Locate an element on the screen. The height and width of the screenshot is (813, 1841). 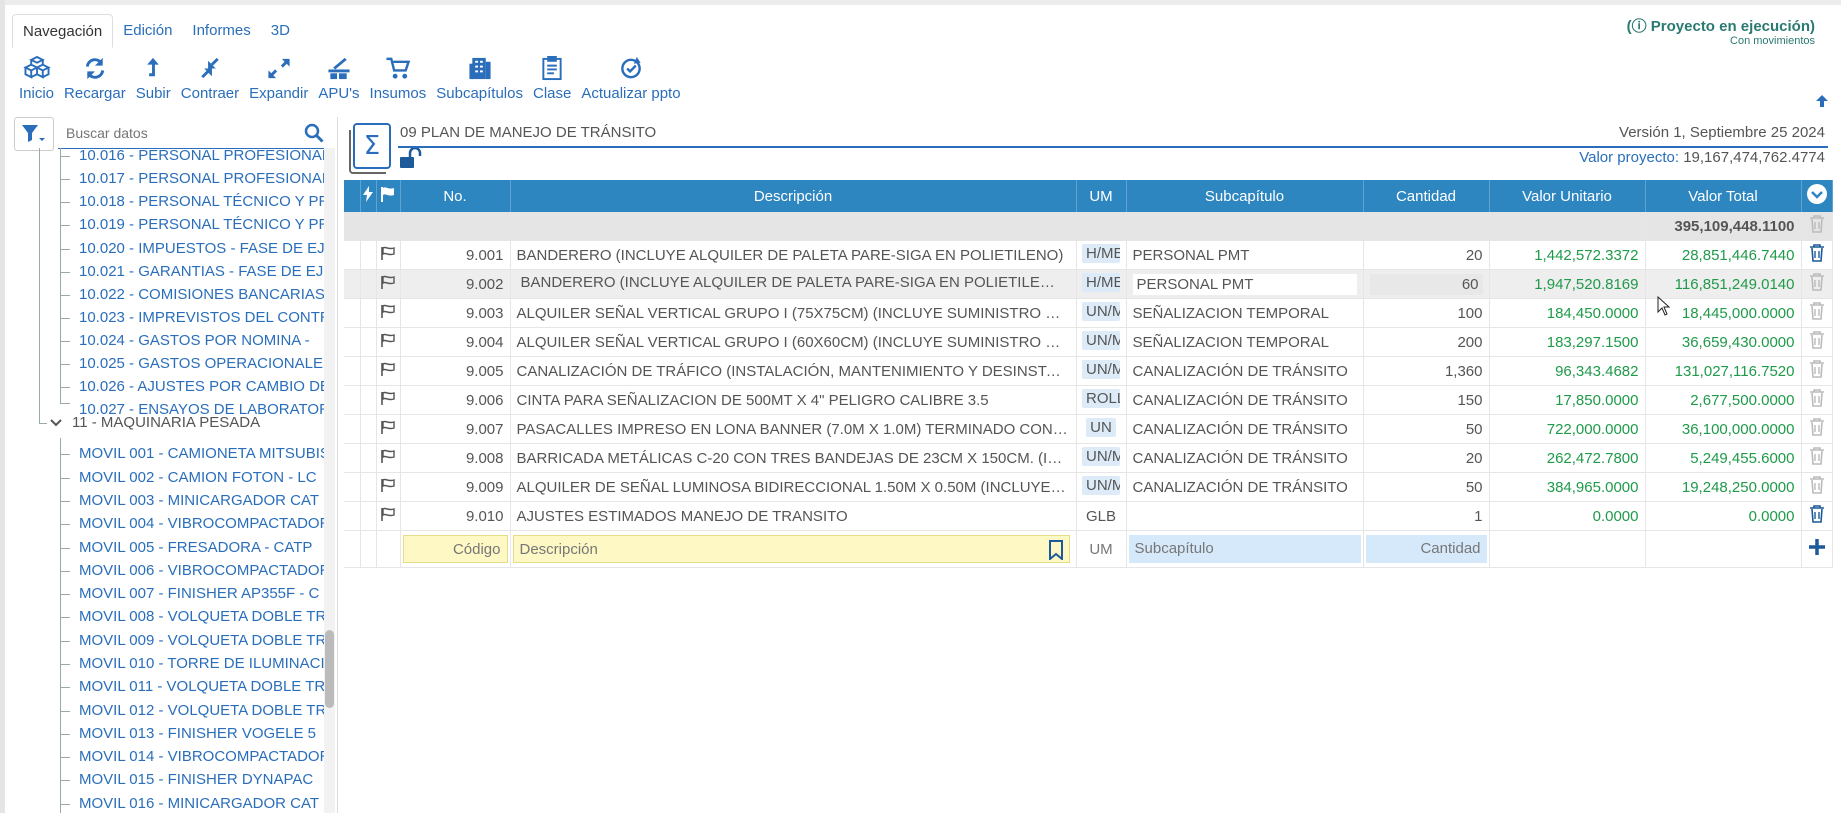
row-um: UN is located at coordinates (1101, 429).